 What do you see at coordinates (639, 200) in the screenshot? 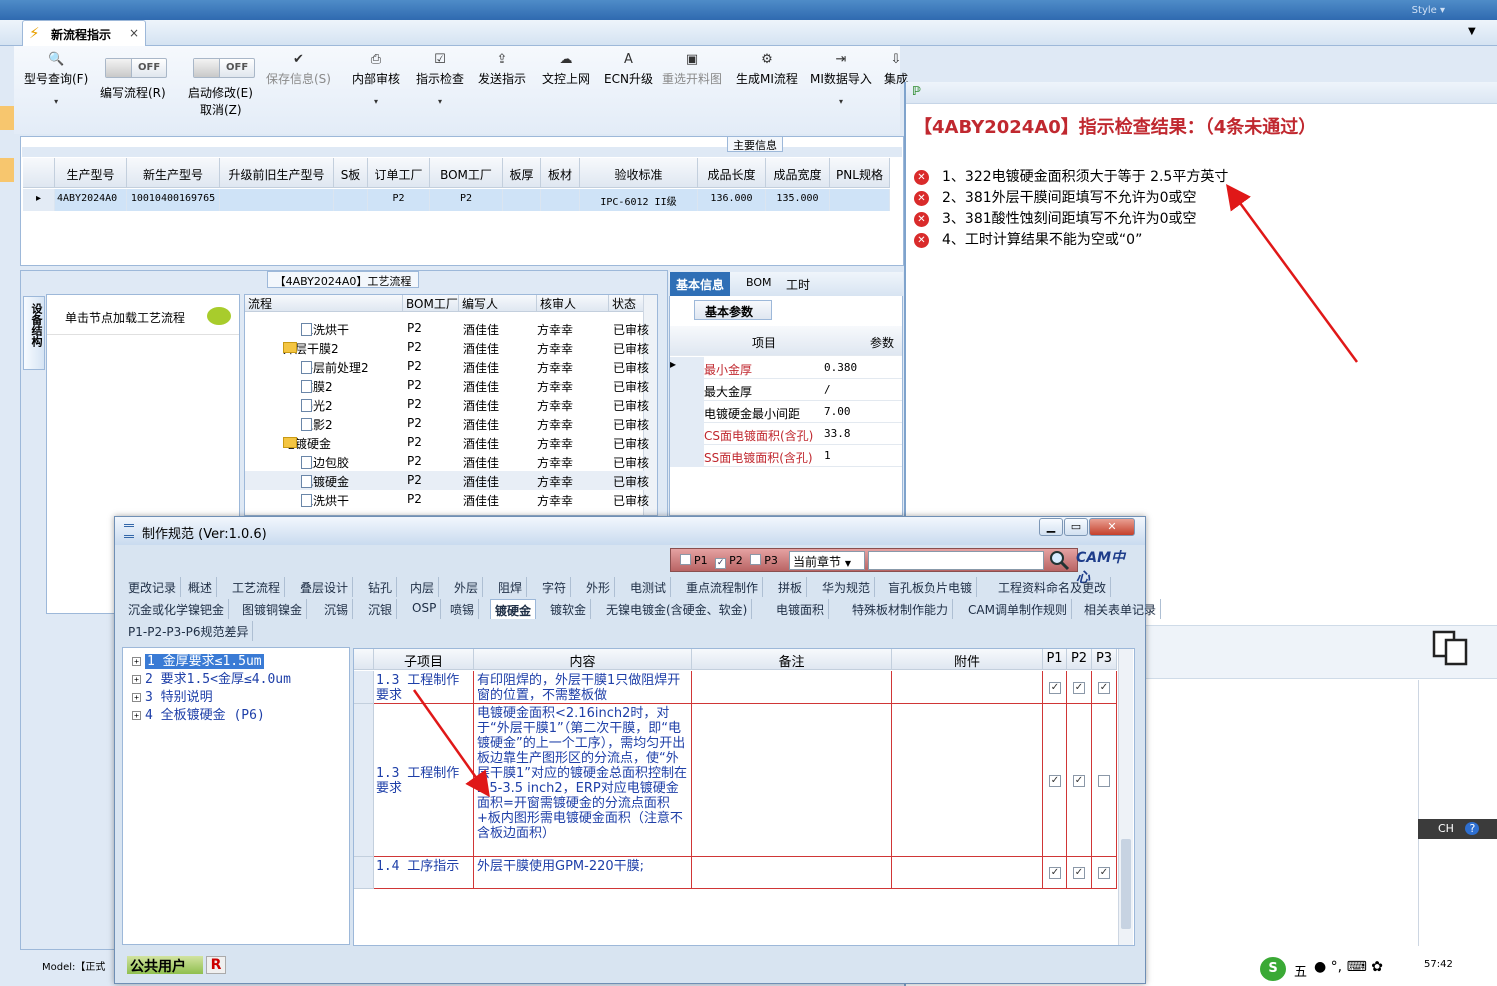
I see `grid-cell: IPC-6012 II级` at bounding box center [639, 200].